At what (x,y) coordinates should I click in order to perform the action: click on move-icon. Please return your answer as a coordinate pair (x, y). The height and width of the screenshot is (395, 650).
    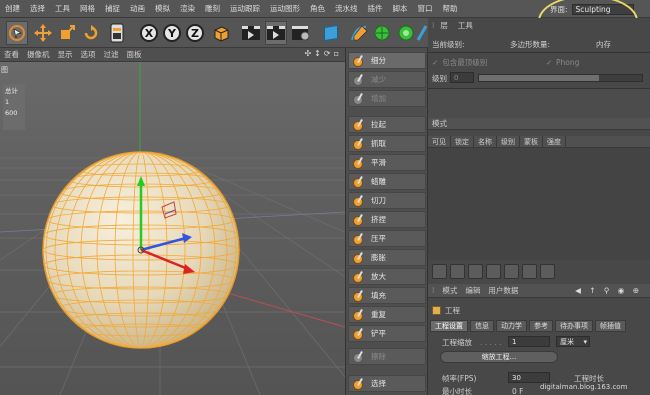
    Looking at the image, I should click on (43, 33).